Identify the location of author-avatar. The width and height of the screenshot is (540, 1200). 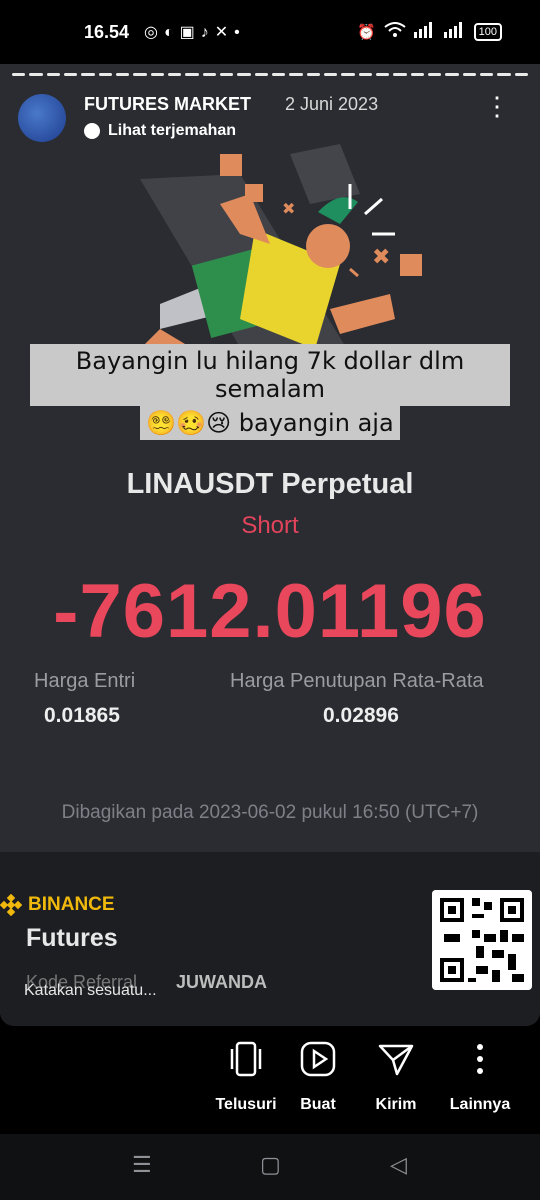
(42, 118).